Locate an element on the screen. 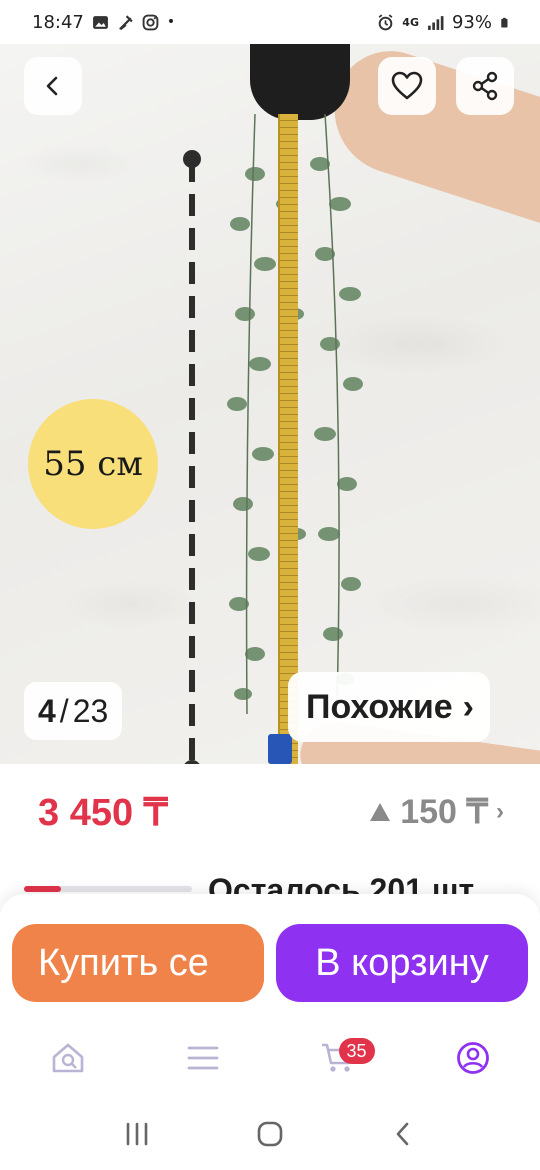 This screenshot has height=1170, width=540. buy-now-button: Купить се is located at coordinates (138, 963).